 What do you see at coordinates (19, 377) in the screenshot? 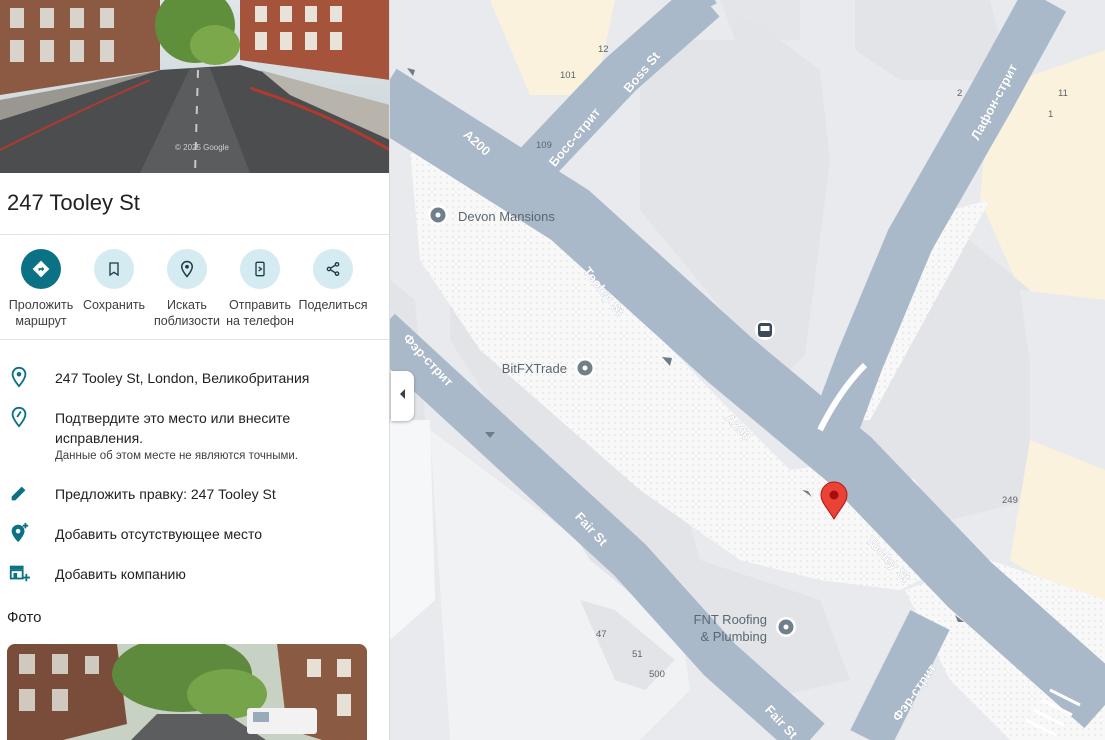
I see `location-pin-icon` at bounding box center [19, 377].